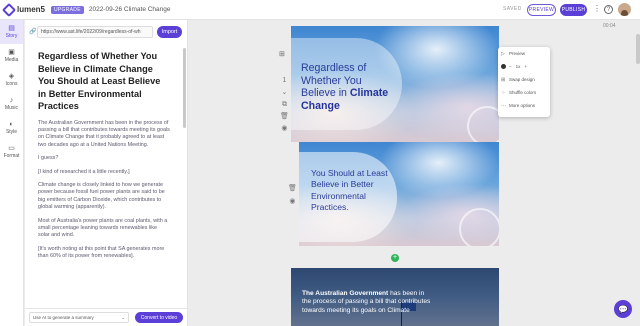 Image resolution: width=640 pixels, height=326 pixels. What do you see at coordinates (510, 66) in the screenshot?
I see `minus-icon: −` at bounding box center [510, 66].